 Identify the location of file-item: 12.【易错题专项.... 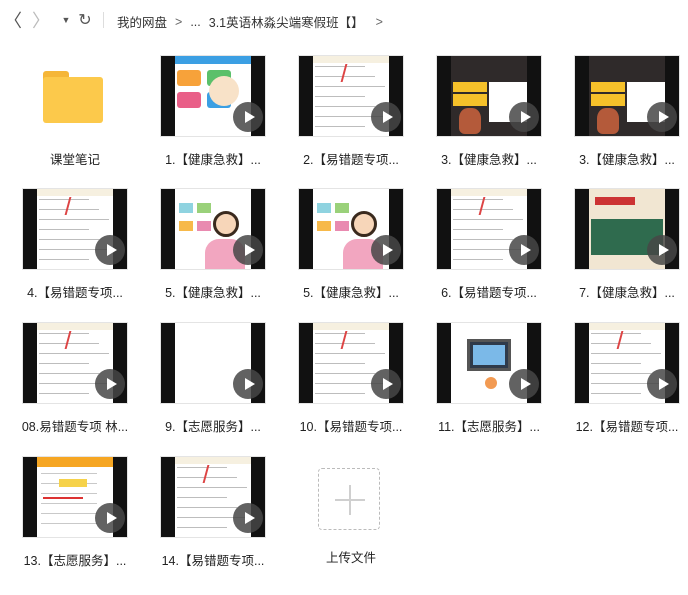
(620, 384).